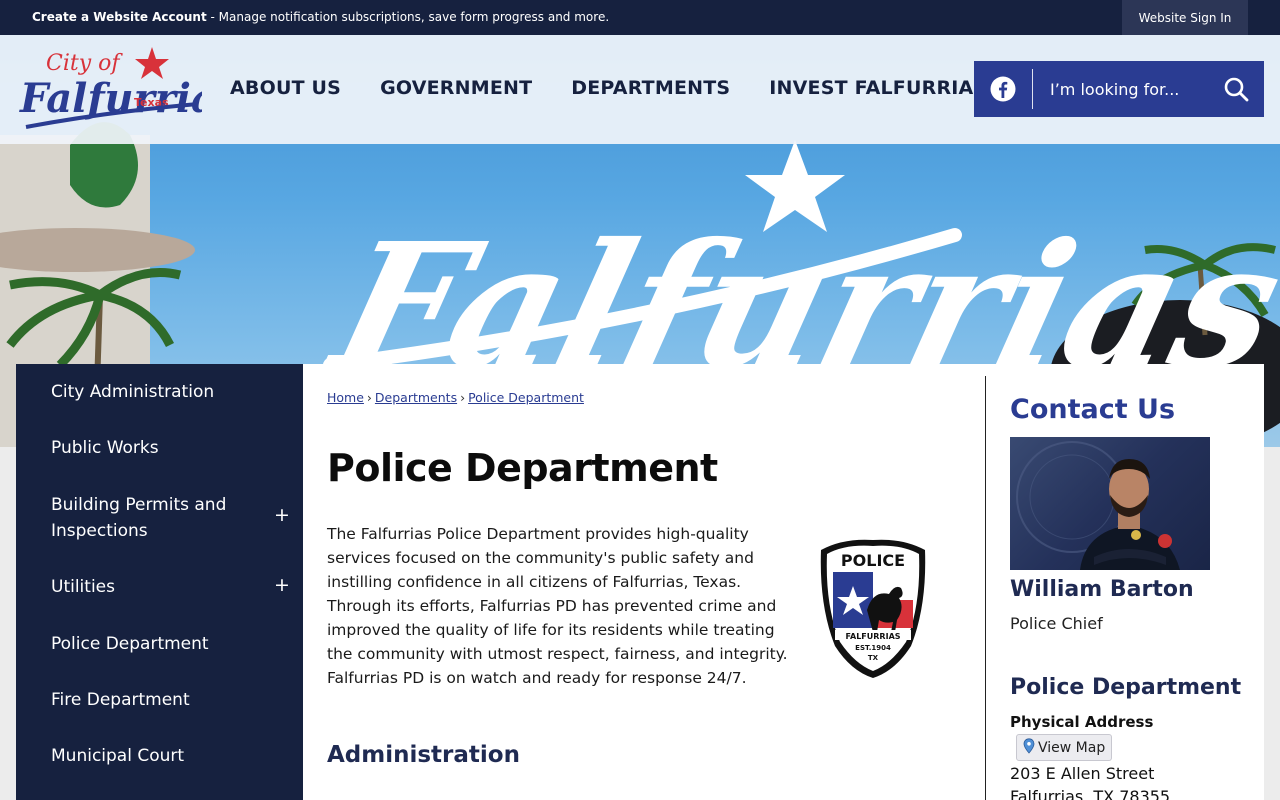 The width and height of the screenshot is (1280, 800). I want to click on search-input, so click(1126, 89).